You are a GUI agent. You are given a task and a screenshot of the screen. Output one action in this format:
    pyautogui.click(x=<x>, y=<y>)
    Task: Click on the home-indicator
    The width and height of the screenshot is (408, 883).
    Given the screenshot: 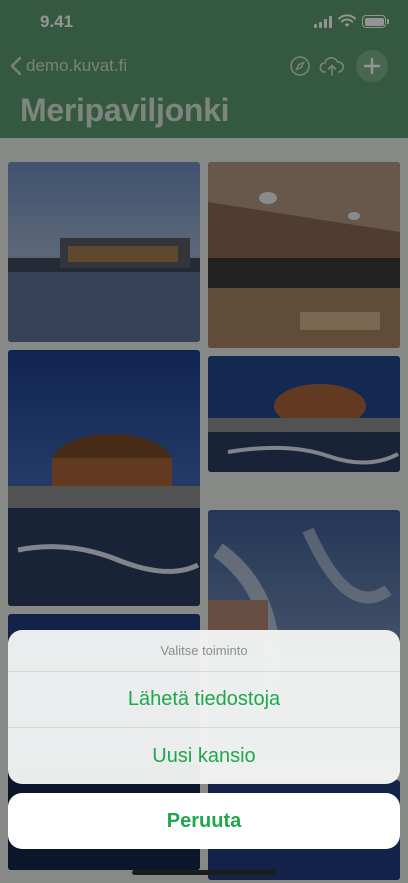 What is the action you would take?
    pyautogui.click(x=204, y=872)
    